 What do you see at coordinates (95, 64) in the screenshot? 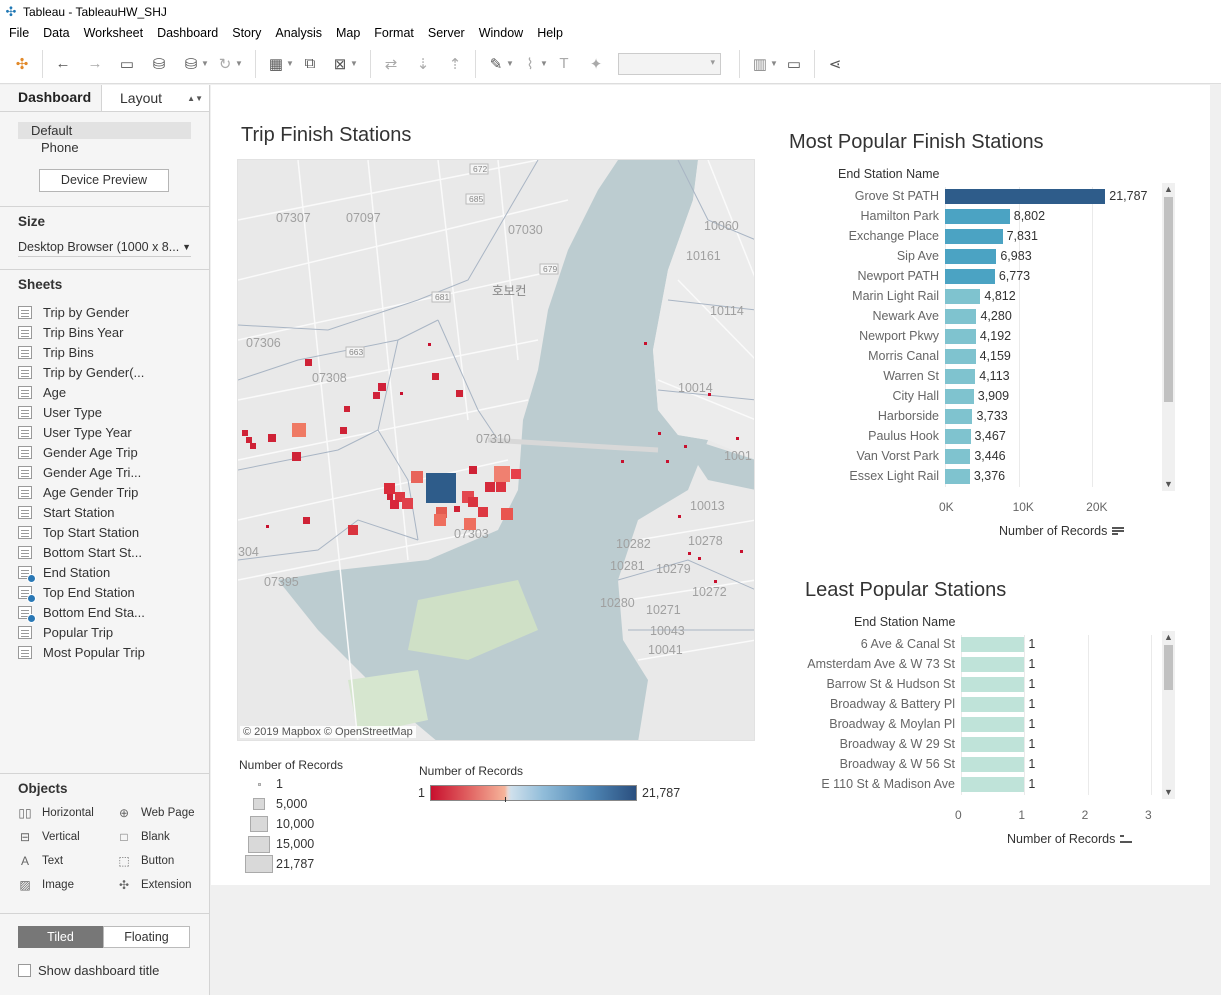
I see `redo-icon: →` at bounding box center [95, 64].